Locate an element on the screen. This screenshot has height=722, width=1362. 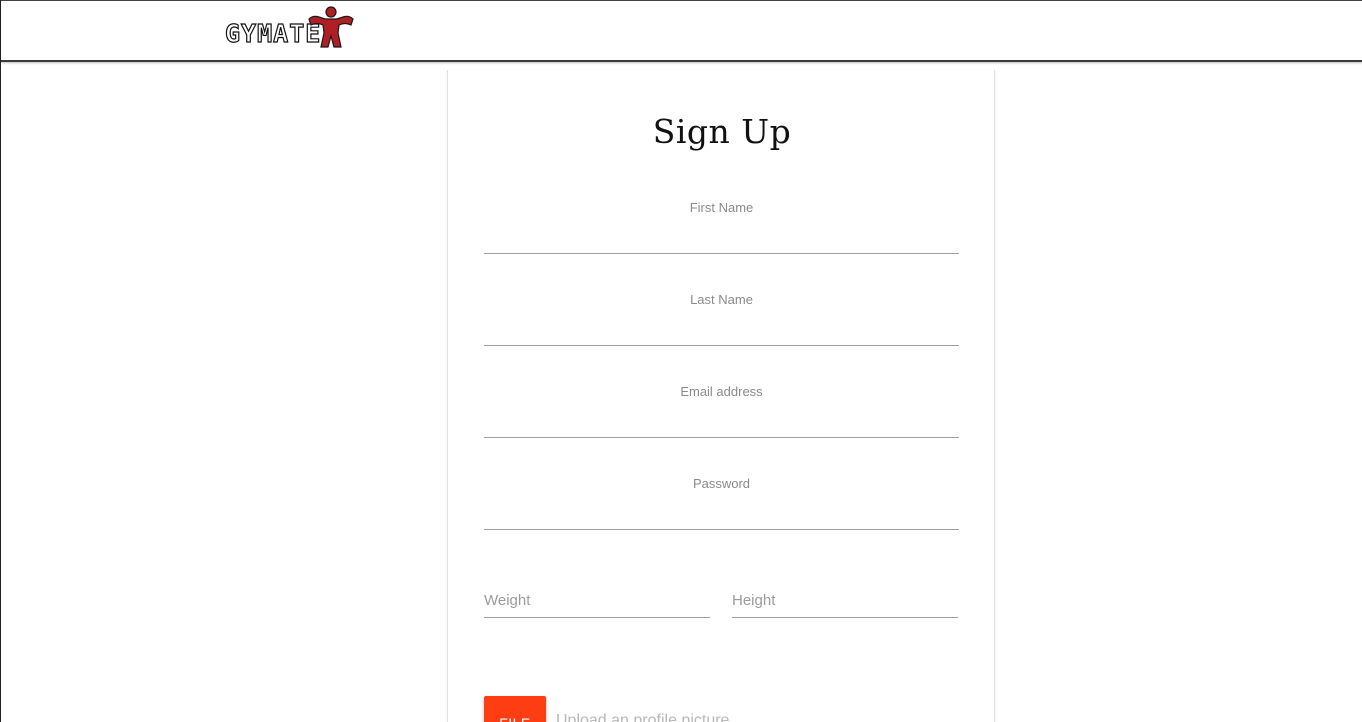
last-name-group: Last Name is located at coordinates (721, 325).